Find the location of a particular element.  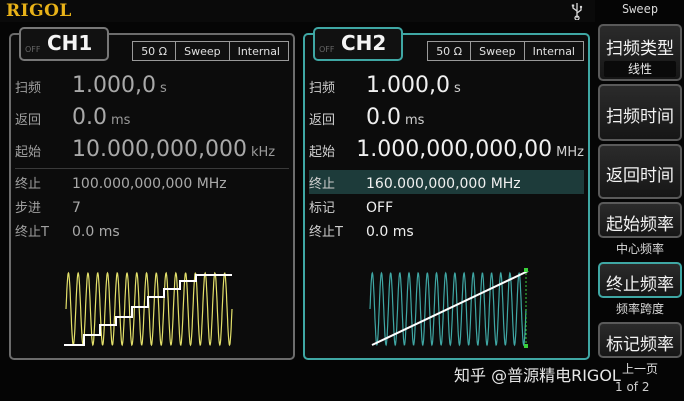

ch1-step-label: 步进 is located at coordinates (28, 208).